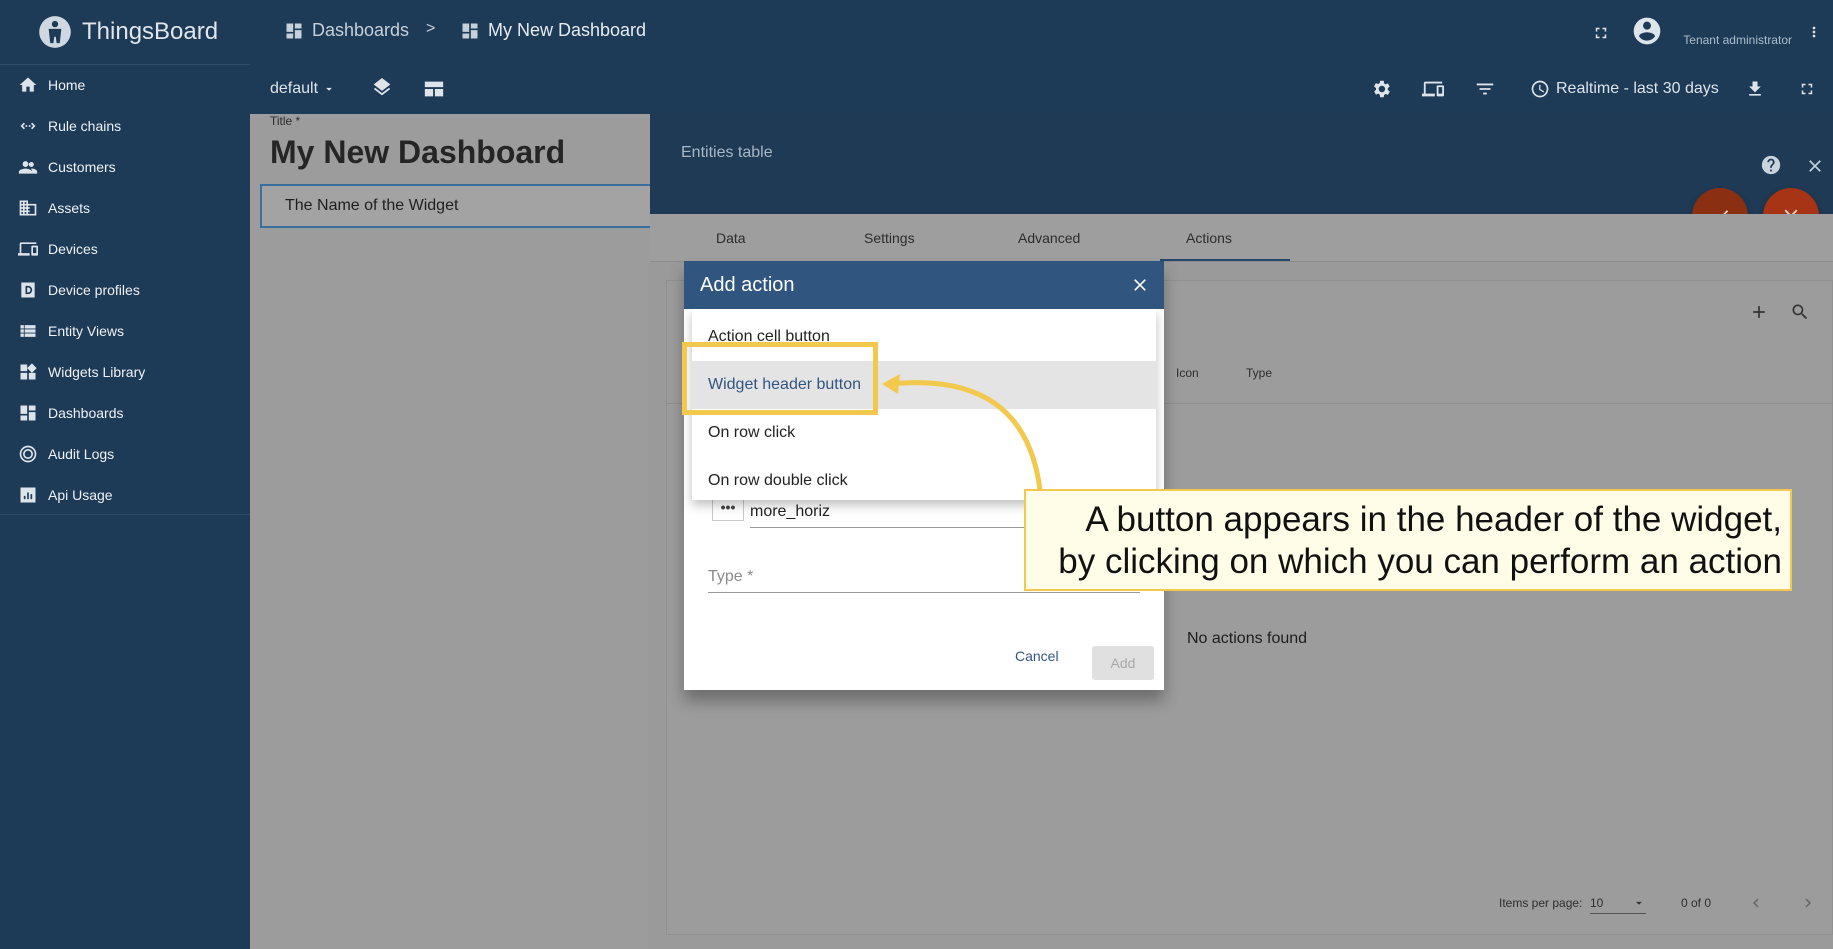 The width and height of the screenshot is (1833, 949). Describe the element at coordinates (778, 480) in the screenshot. I see `option-label: On row double click` at that location.